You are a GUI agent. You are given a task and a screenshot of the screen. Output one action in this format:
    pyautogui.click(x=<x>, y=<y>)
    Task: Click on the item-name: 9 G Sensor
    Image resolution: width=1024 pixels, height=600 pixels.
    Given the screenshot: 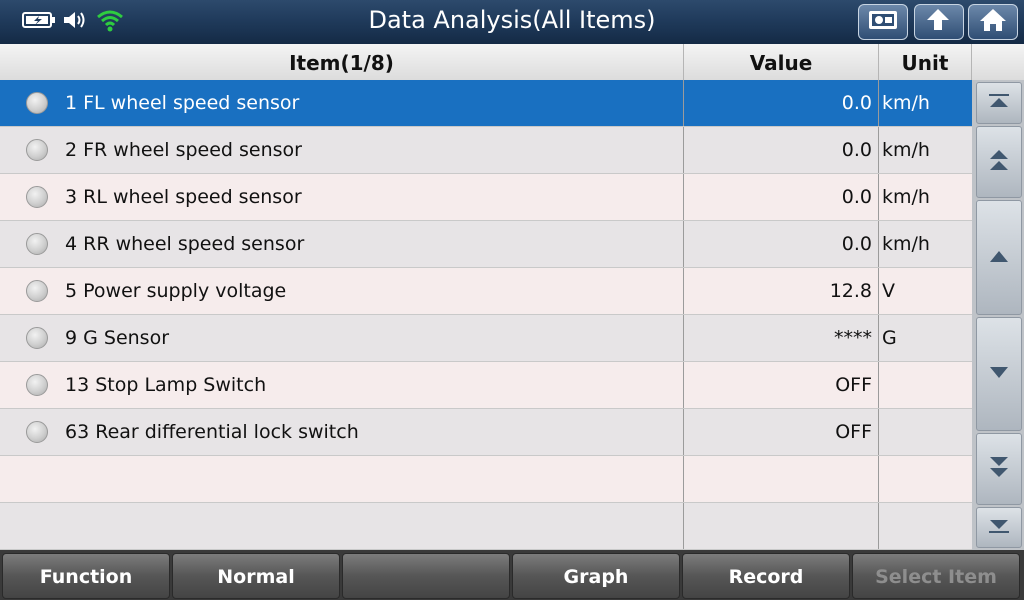 What is the action you would take?
    pyautogui.click(x=342, y=338)
    